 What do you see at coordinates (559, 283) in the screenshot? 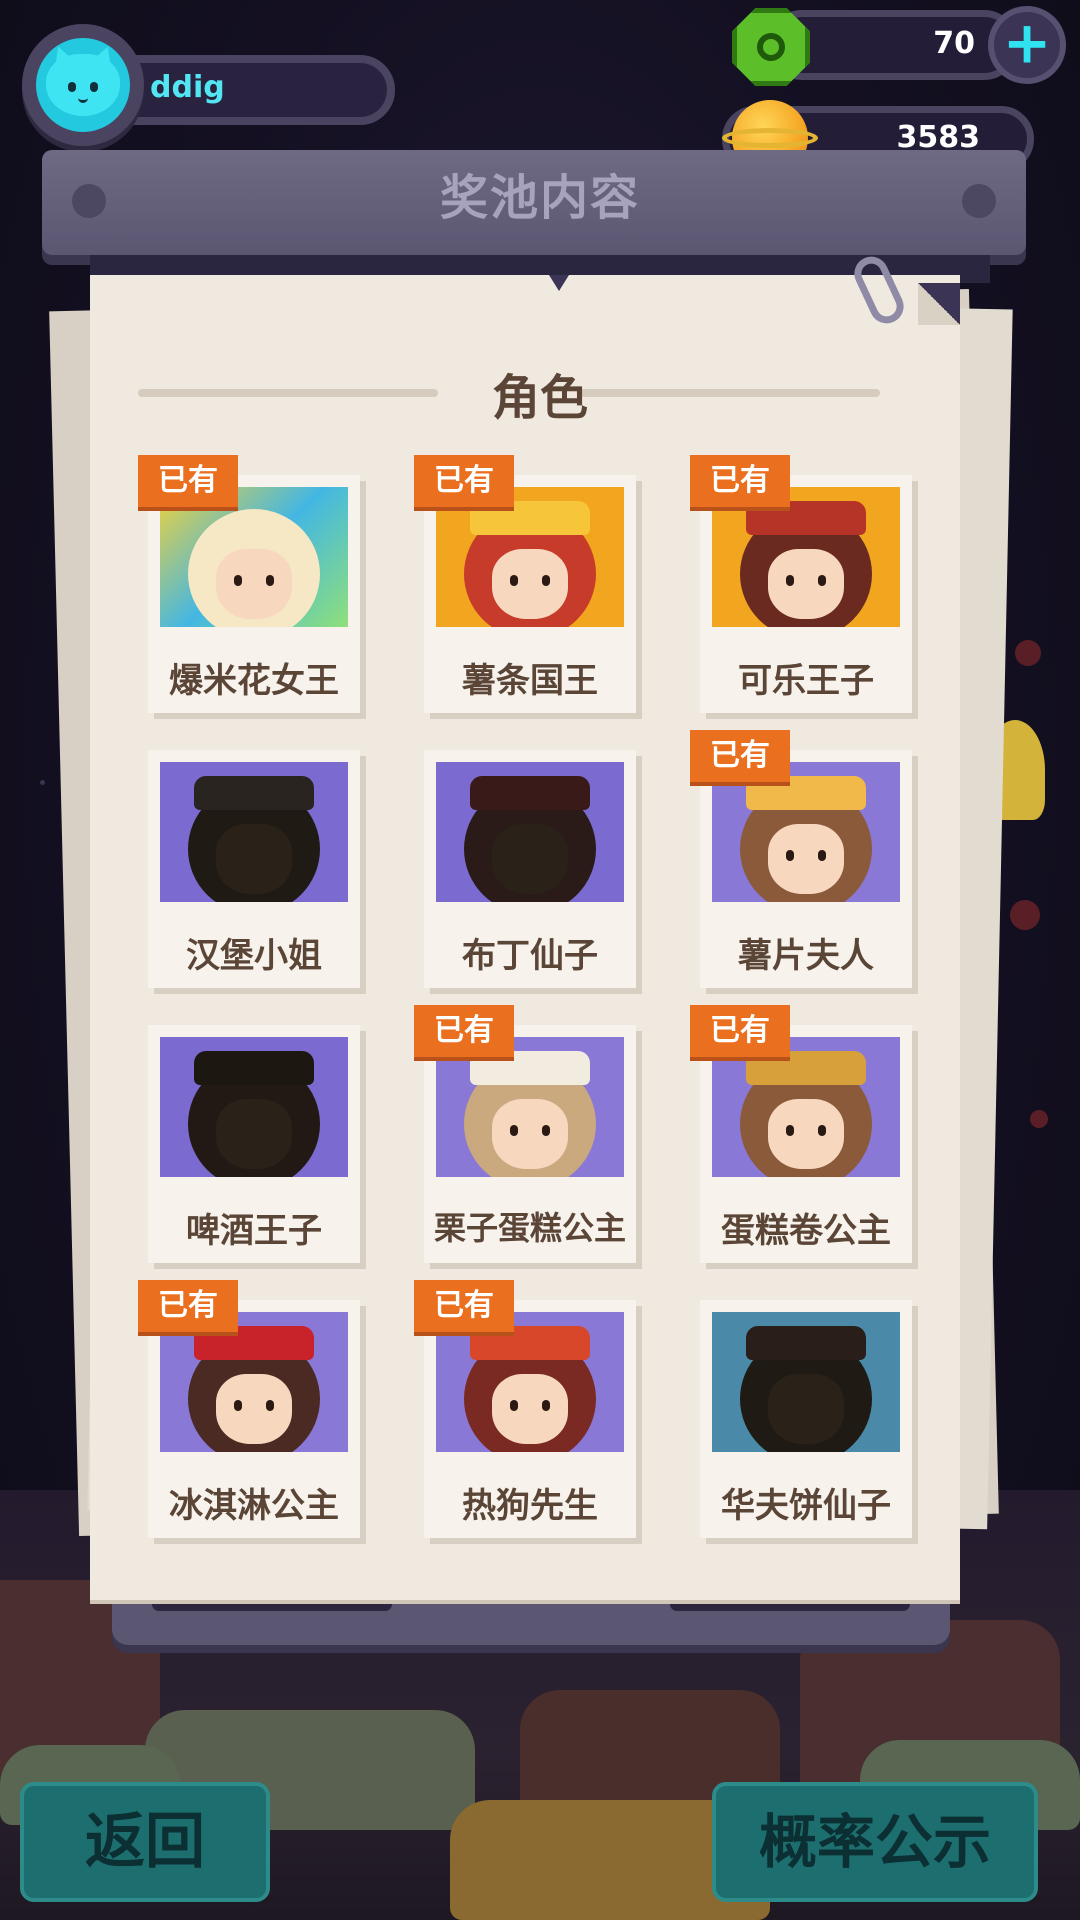
I see `paper-notch` at bounding box center [559, 283].